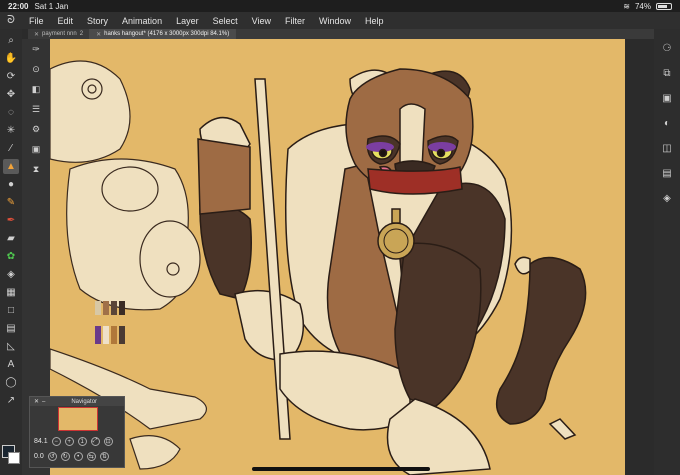 The width and height of the screenshot is (680, 475). What do you see at coordinates (340, 6) in the screenshot?
I see `status-bar: 22:00 Sat 1 Jan ≋ 74%` at bounding box center [340, 6].